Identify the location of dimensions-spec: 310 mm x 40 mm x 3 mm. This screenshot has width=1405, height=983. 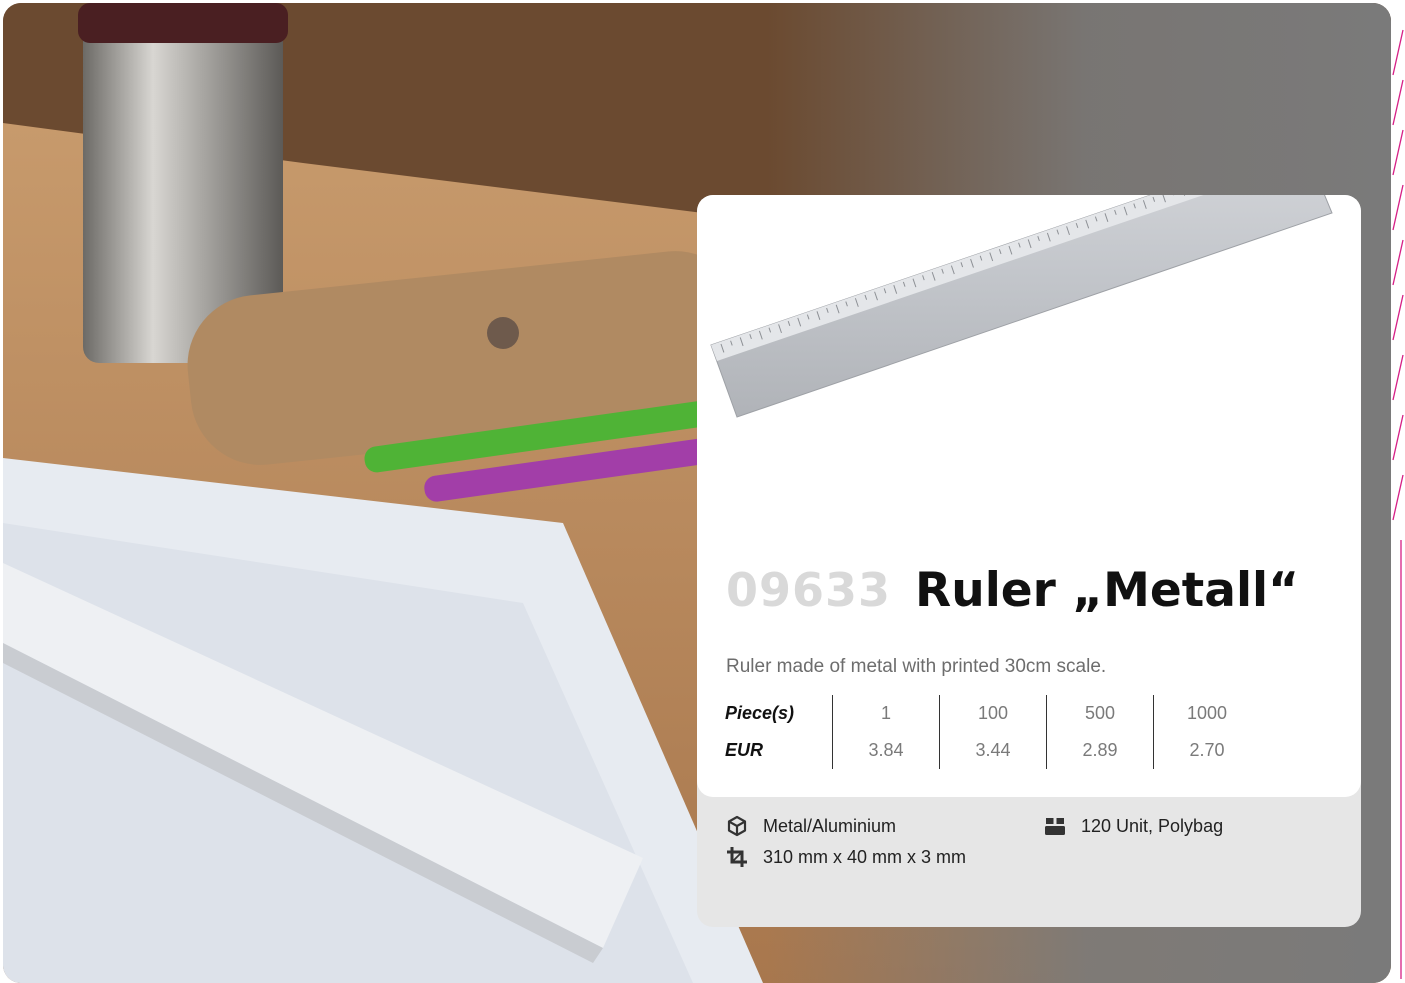
(846, 857).